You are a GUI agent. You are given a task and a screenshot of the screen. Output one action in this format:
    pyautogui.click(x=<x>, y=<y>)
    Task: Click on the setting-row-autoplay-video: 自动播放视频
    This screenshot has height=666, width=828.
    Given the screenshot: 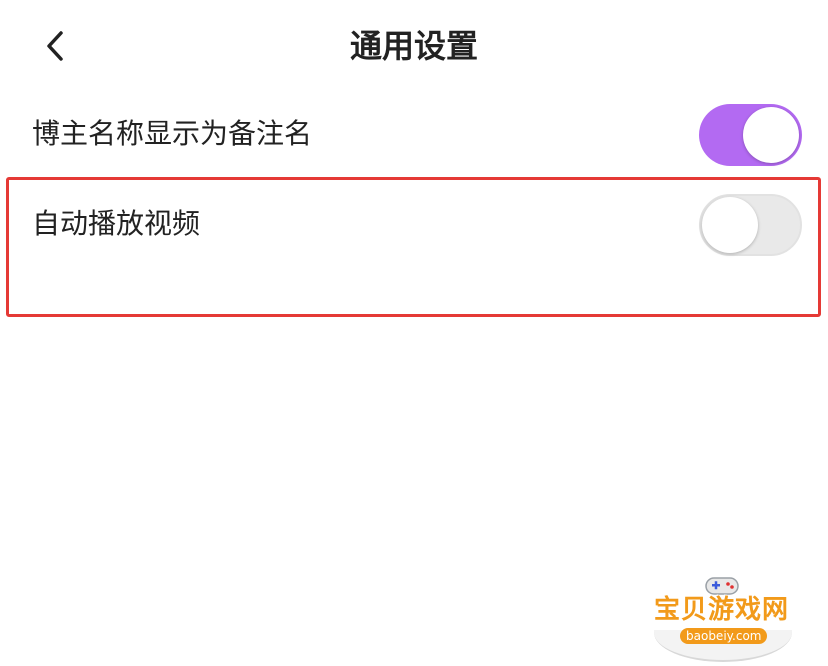 What is the action you would take?
    pyautogui.click(x=414, y=225)
    